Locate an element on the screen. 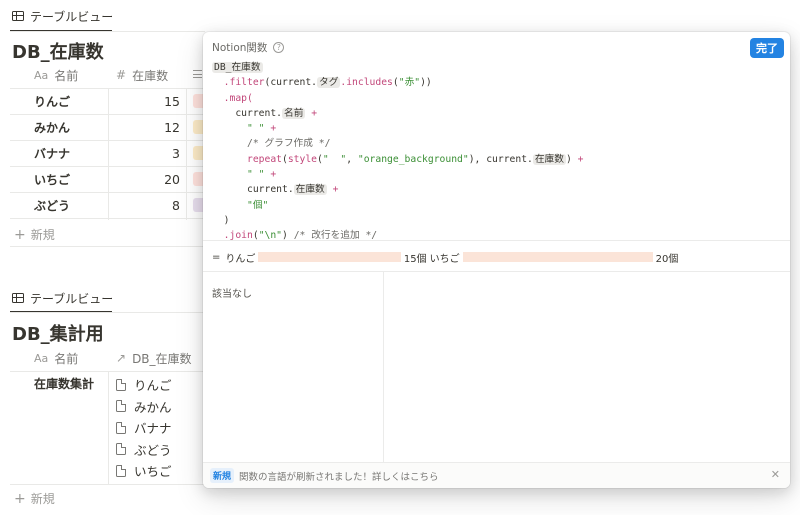  code-token: style is located at coordinates (302, 159).